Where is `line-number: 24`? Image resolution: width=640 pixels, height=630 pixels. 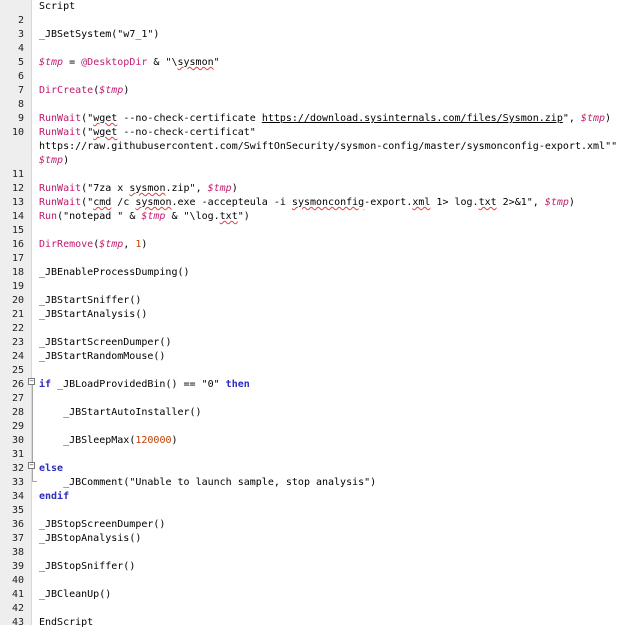
line-number: 24 is located at coordinates (17, 356).